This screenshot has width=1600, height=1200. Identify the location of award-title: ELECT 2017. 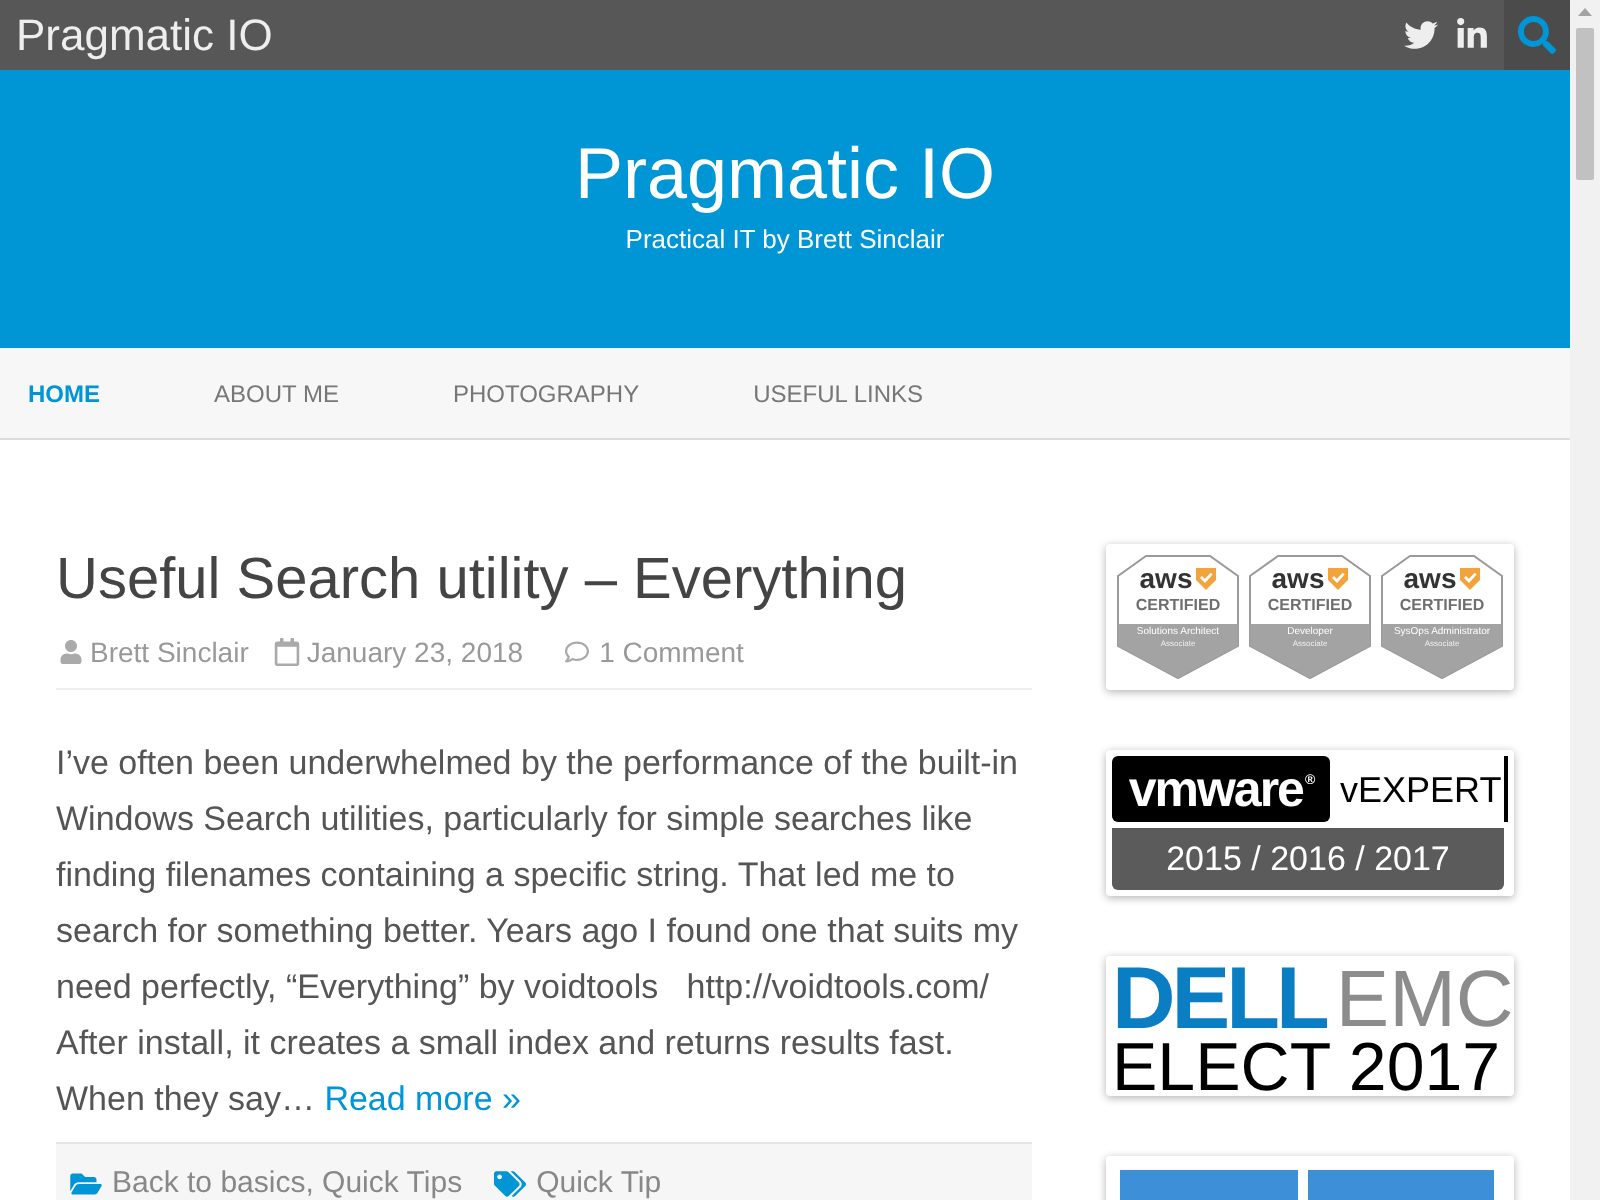
(1307, 1068).